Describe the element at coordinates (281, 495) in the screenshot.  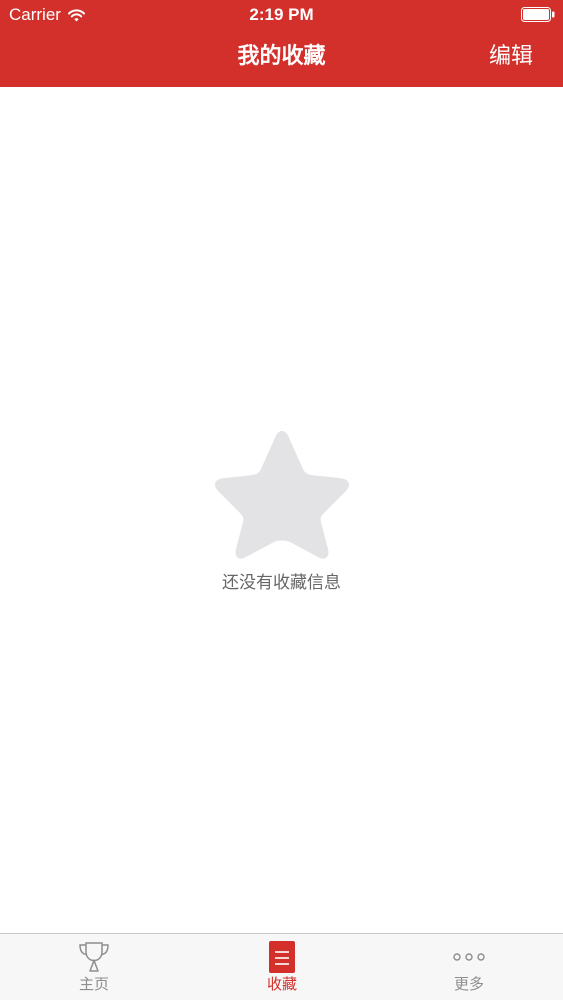
I see `star-icon` at that location.